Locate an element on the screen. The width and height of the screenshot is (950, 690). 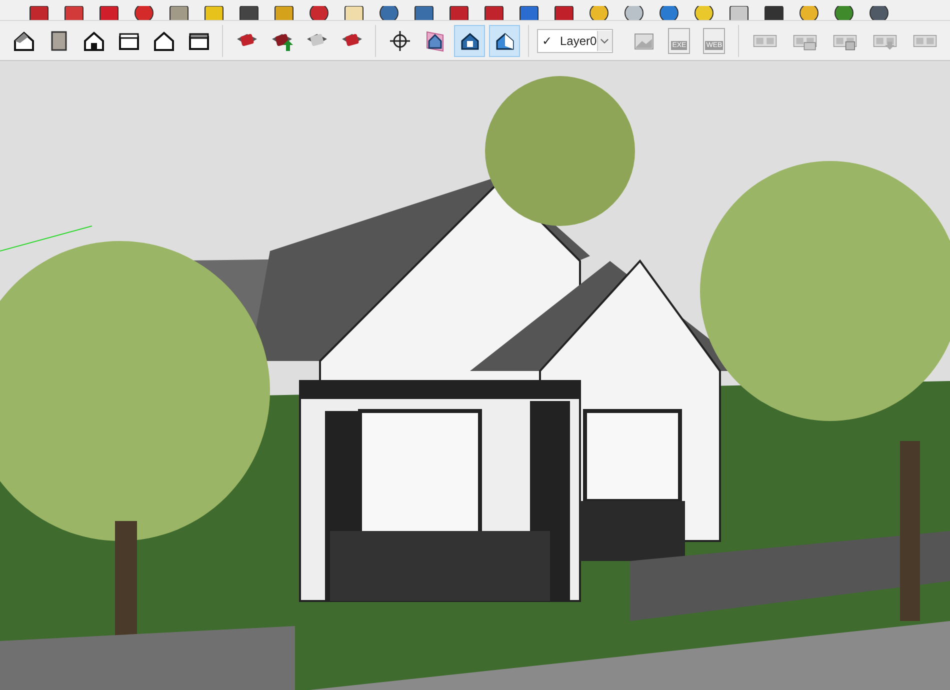
crosshair-icon is located at coordinates (400, 40).